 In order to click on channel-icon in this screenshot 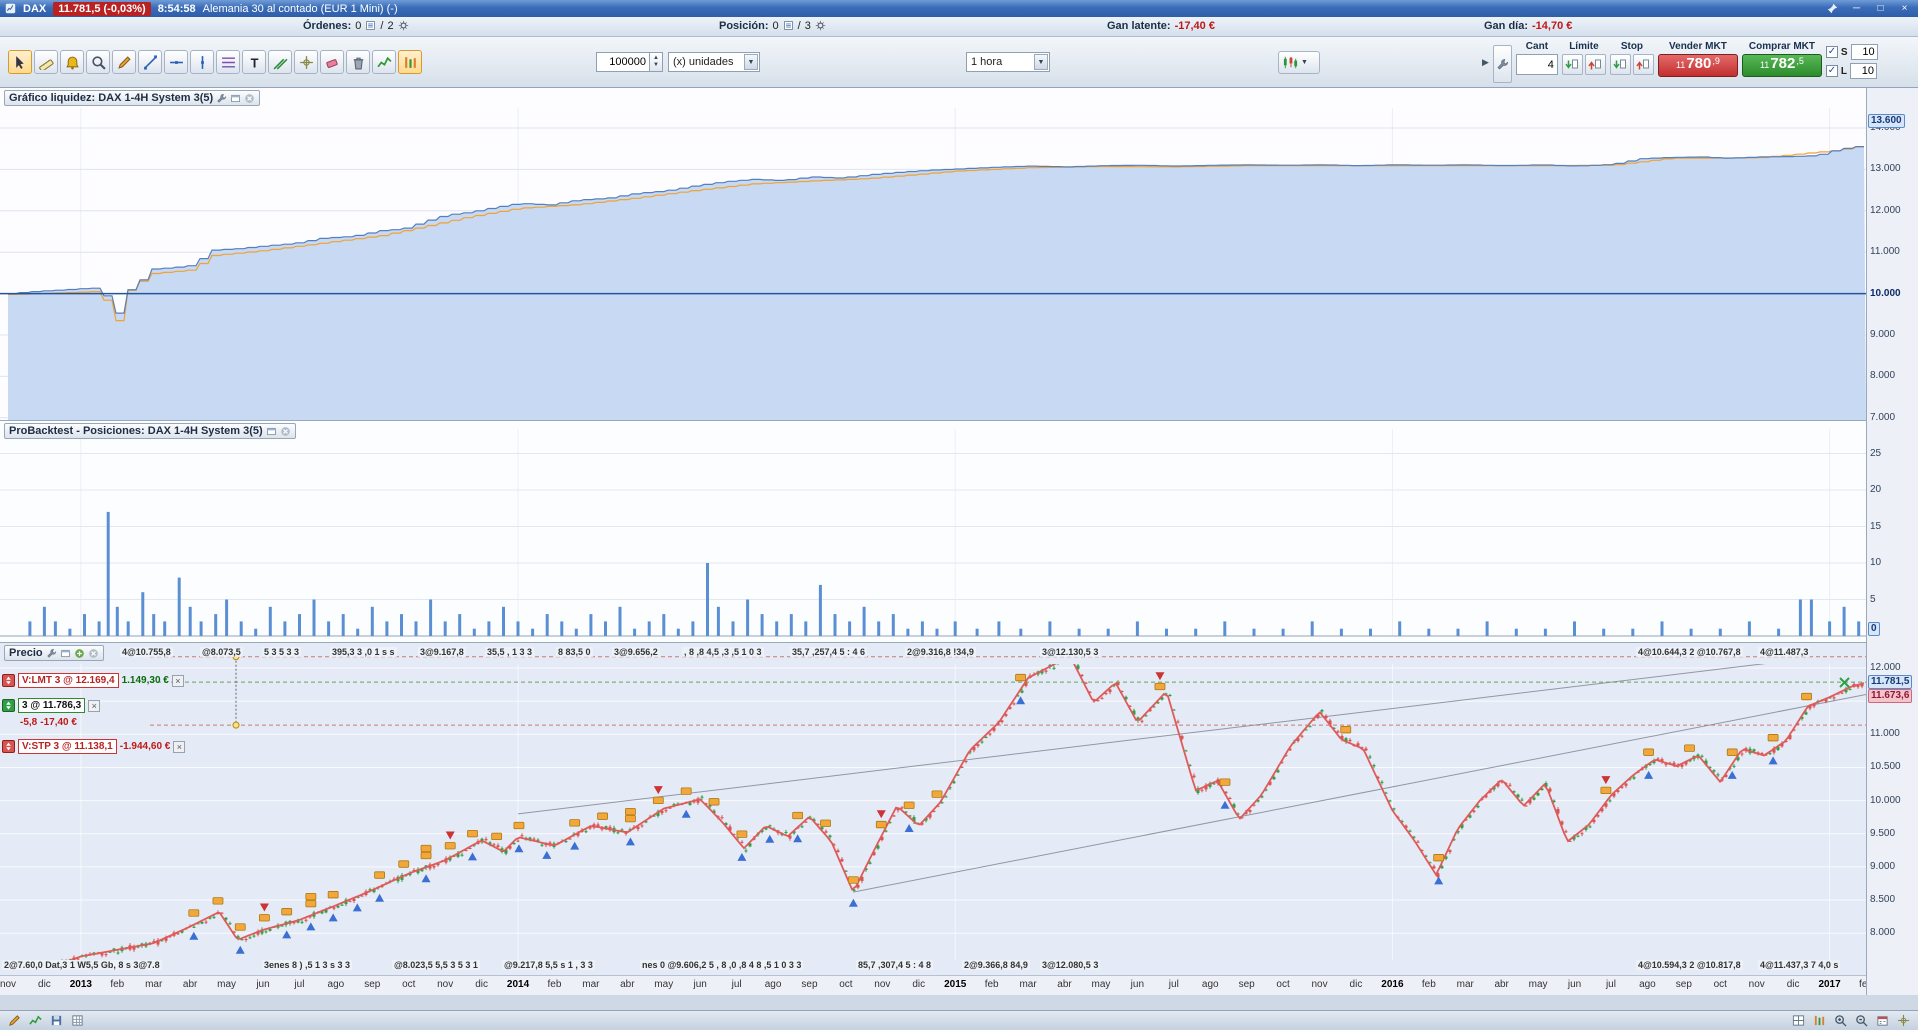, I will do `click(280, 62)`.